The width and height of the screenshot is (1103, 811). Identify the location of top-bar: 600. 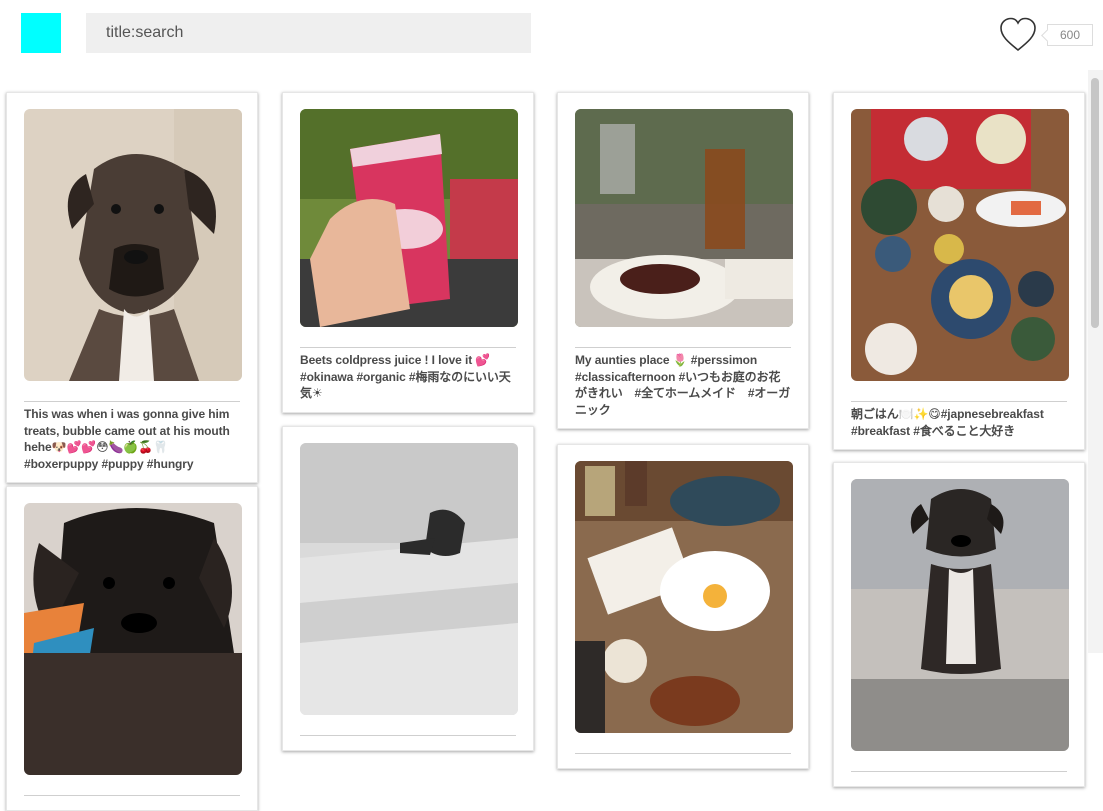
(551, 35).